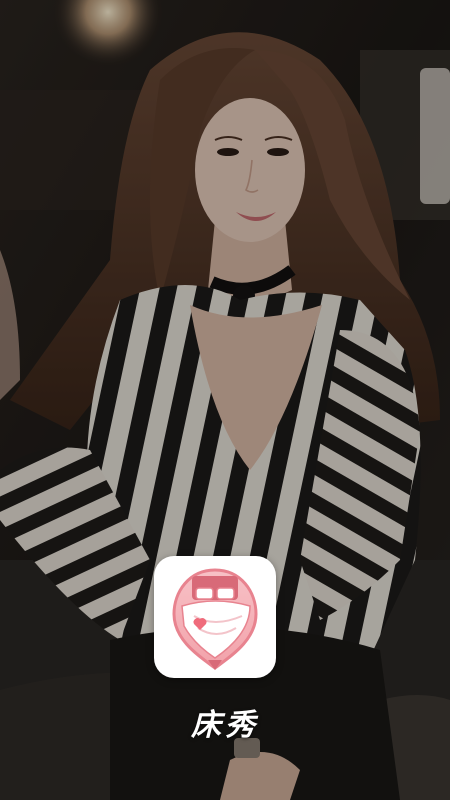 This screenshot has height=800, width=450. What do you see at coordinates (225, 725) in the screenshot?
I see `app-name: 床秀` at bounding box center [225, 725].